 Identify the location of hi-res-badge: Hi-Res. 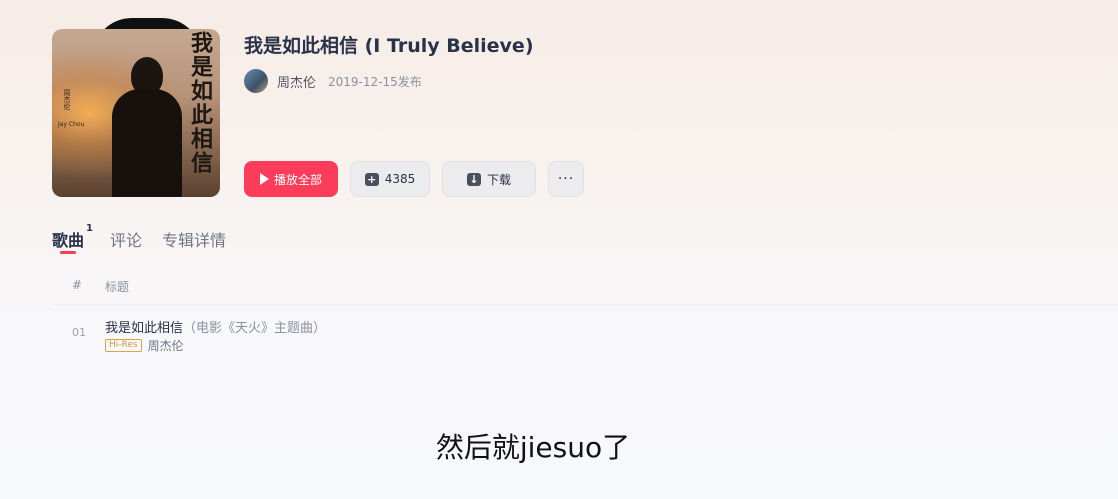
(123, 345).